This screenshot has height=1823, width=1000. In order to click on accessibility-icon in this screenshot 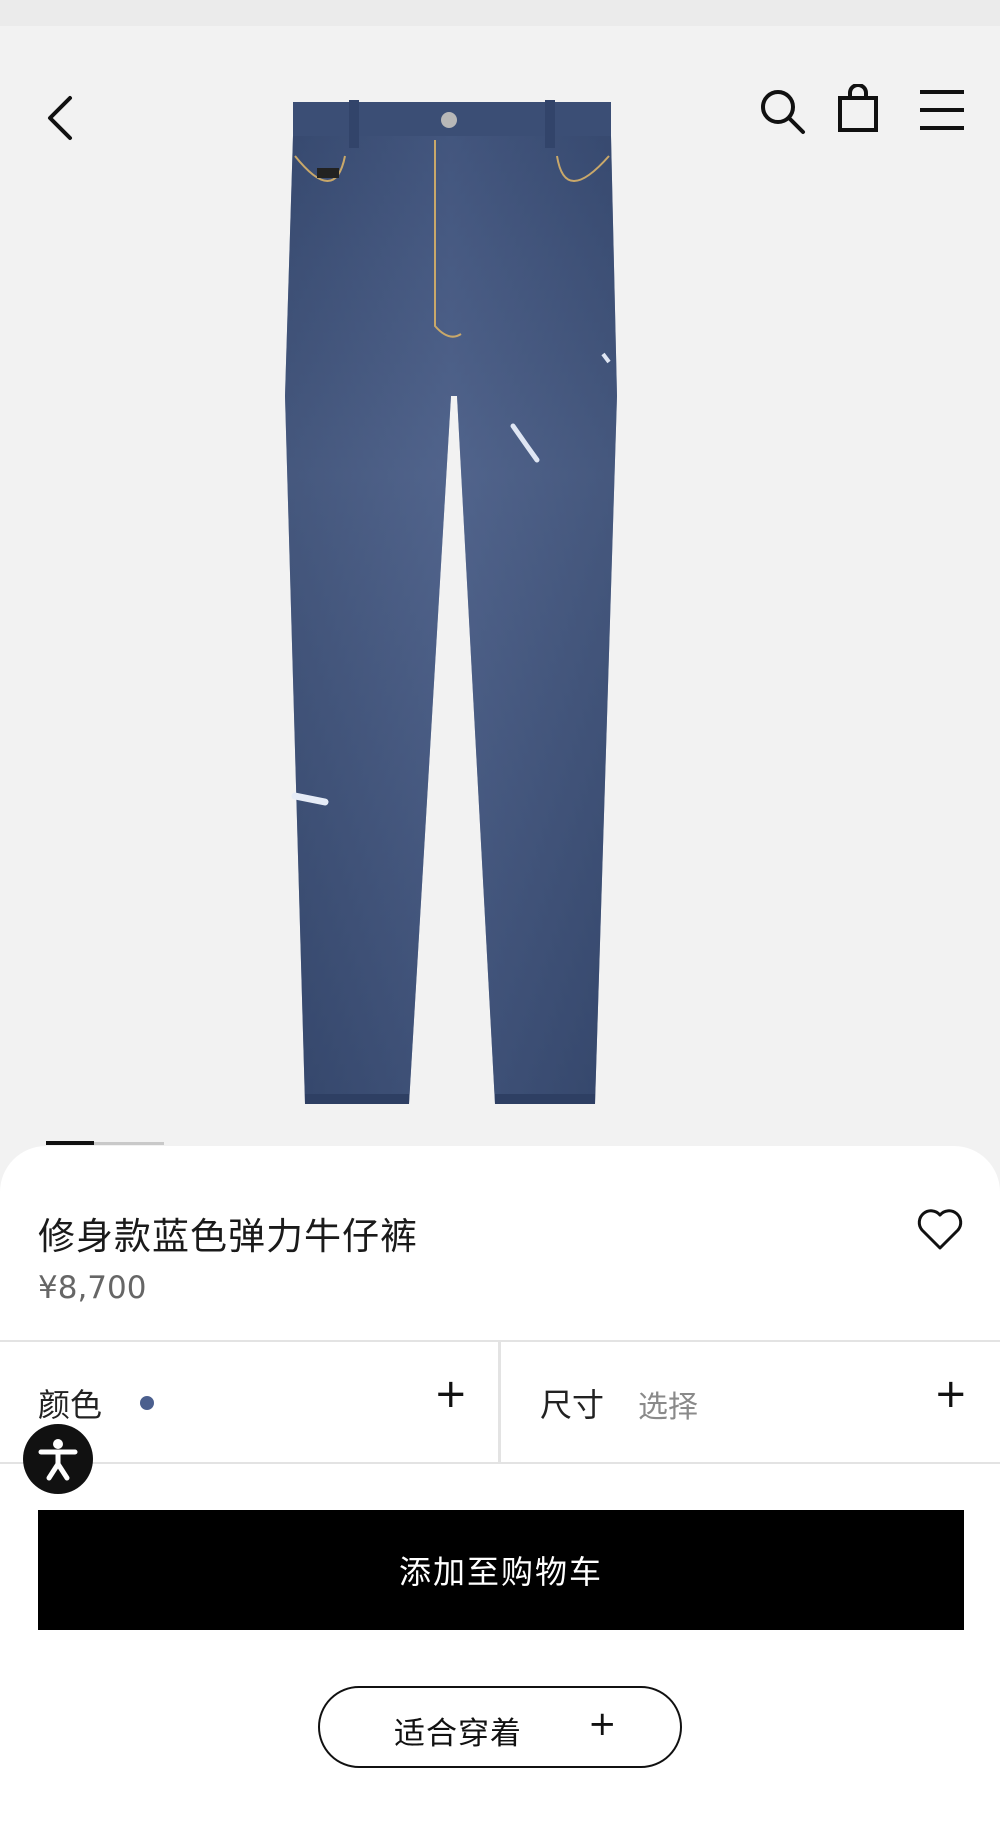, I will do `click(58, 1460)`.